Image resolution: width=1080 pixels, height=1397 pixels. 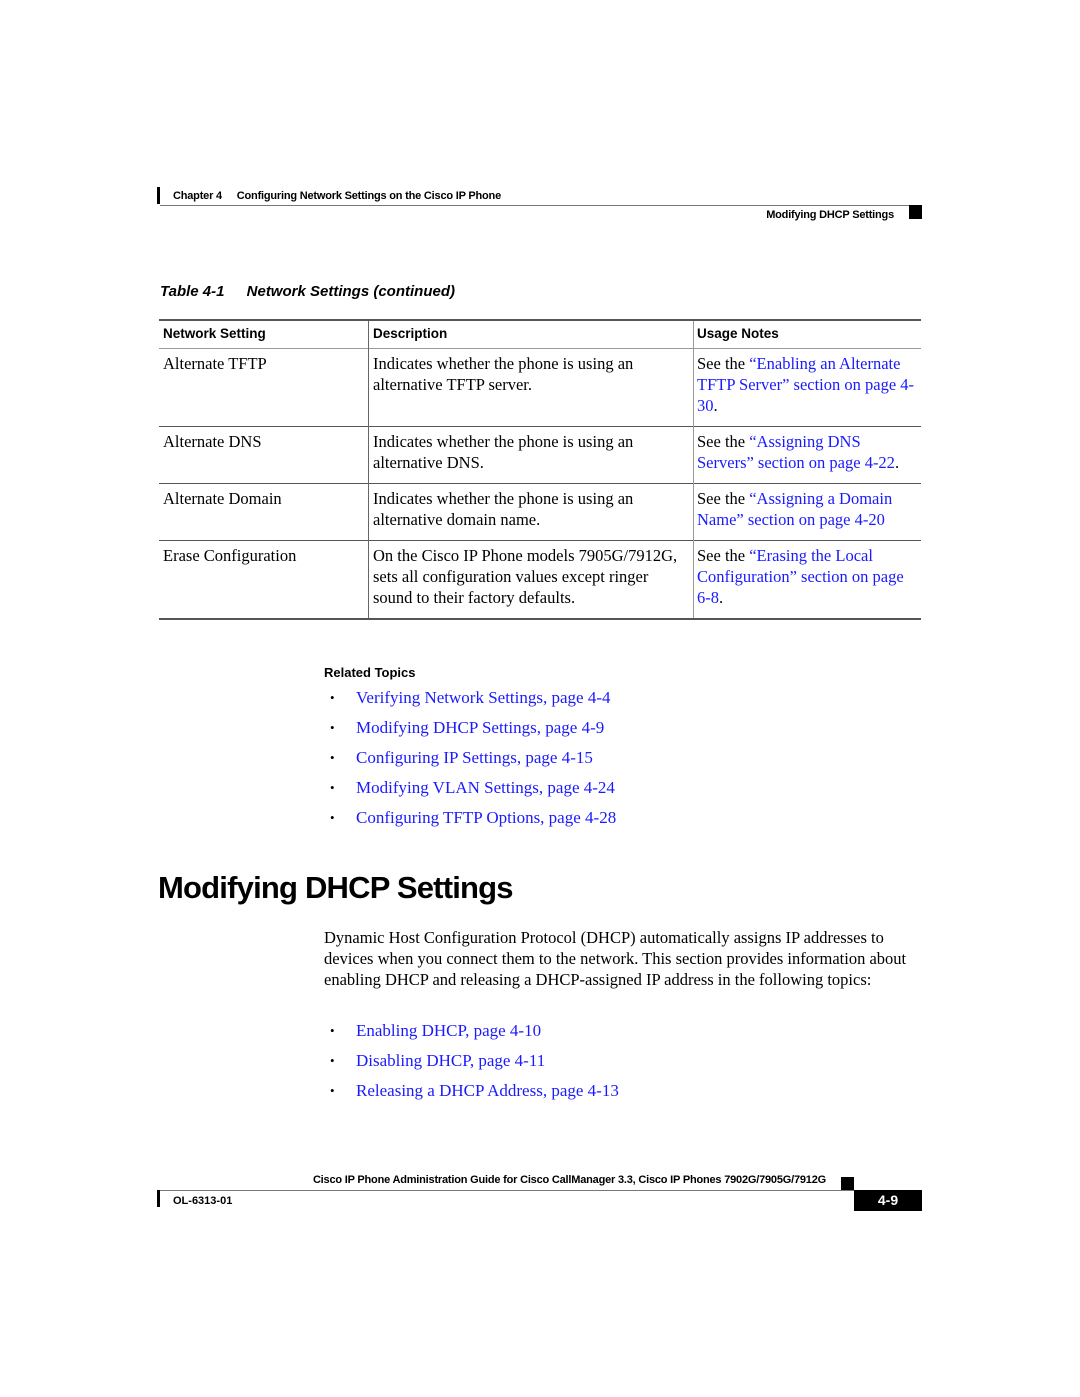 I want to click on list-item: • Disabling DHCP, page 4-11, so click(x=474, y=1065).